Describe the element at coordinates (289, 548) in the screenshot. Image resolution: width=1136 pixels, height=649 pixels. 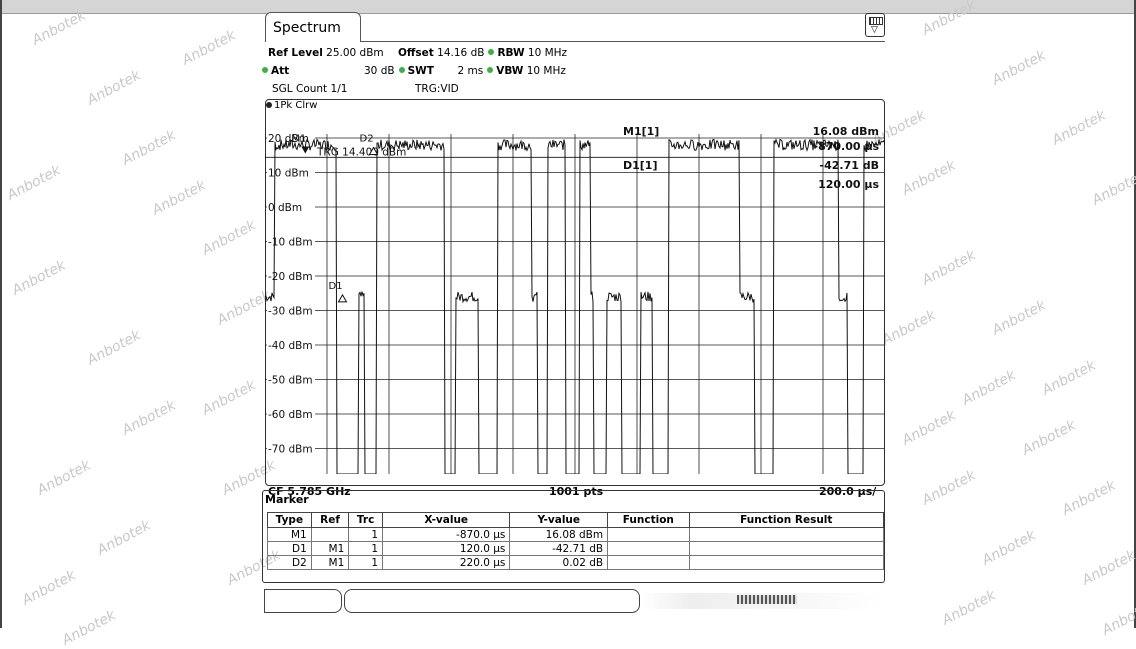
I see `marker-table-cell: D1` at that location.